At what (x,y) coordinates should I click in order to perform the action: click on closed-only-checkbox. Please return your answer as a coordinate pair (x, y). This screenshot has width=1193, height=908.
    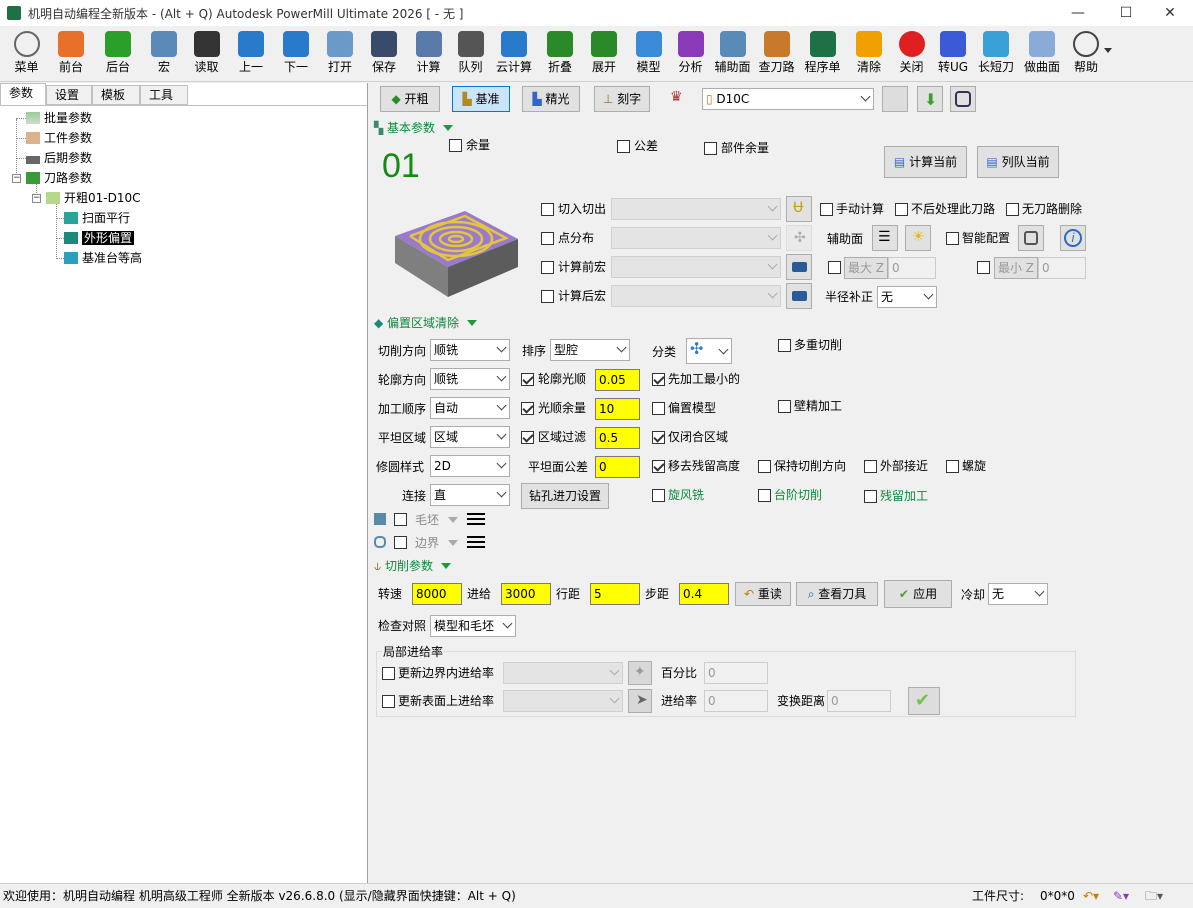
    Looking at the image, I should click on (658, 437).